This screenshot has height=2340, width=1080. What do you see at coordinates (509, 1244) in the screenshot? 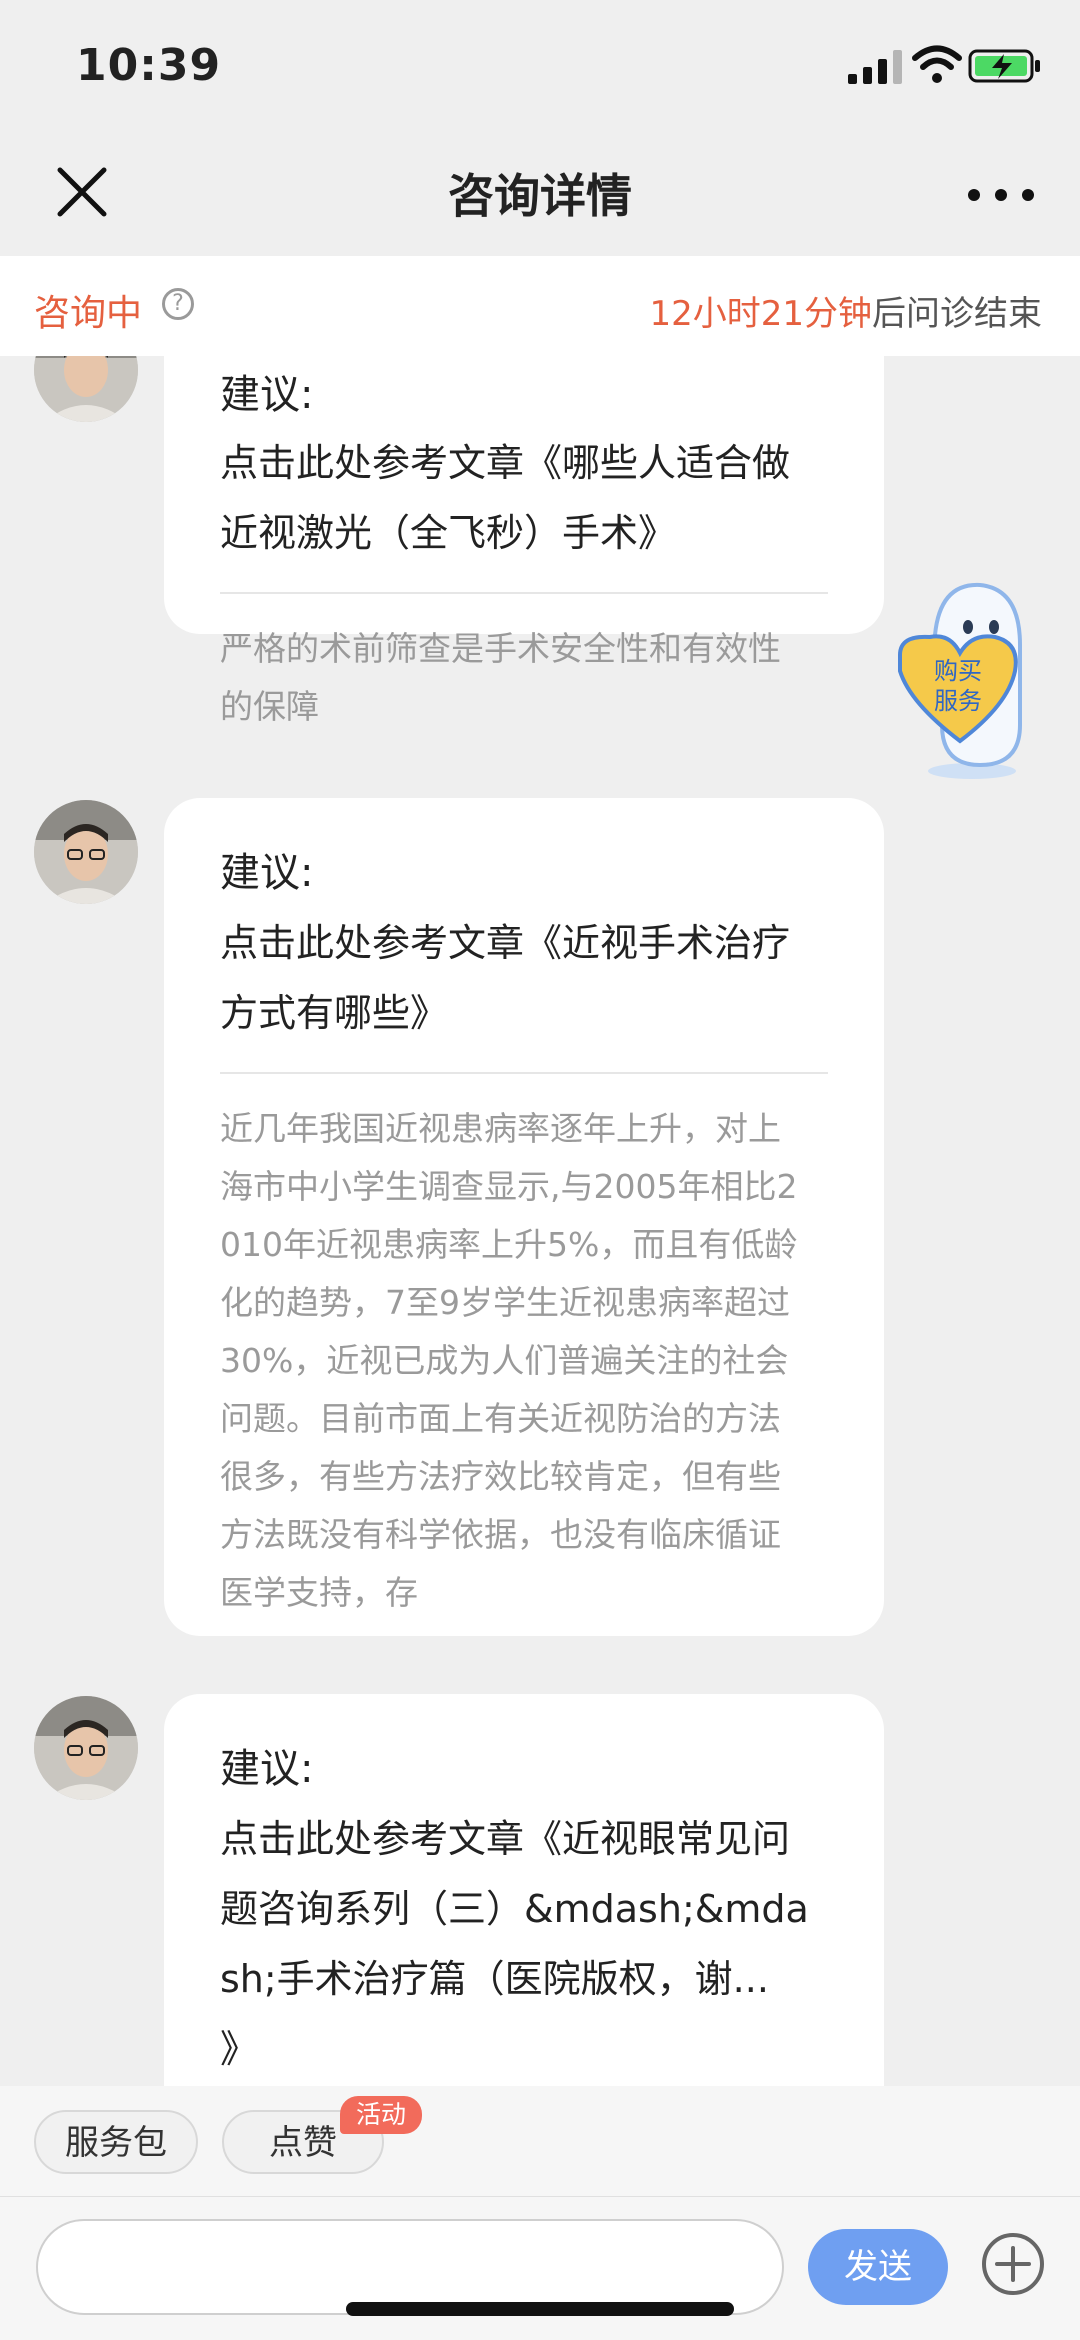
I see `summary-line: 010年近视患病率上升5%，而且有低龄` at bounding box center [509, 1244].